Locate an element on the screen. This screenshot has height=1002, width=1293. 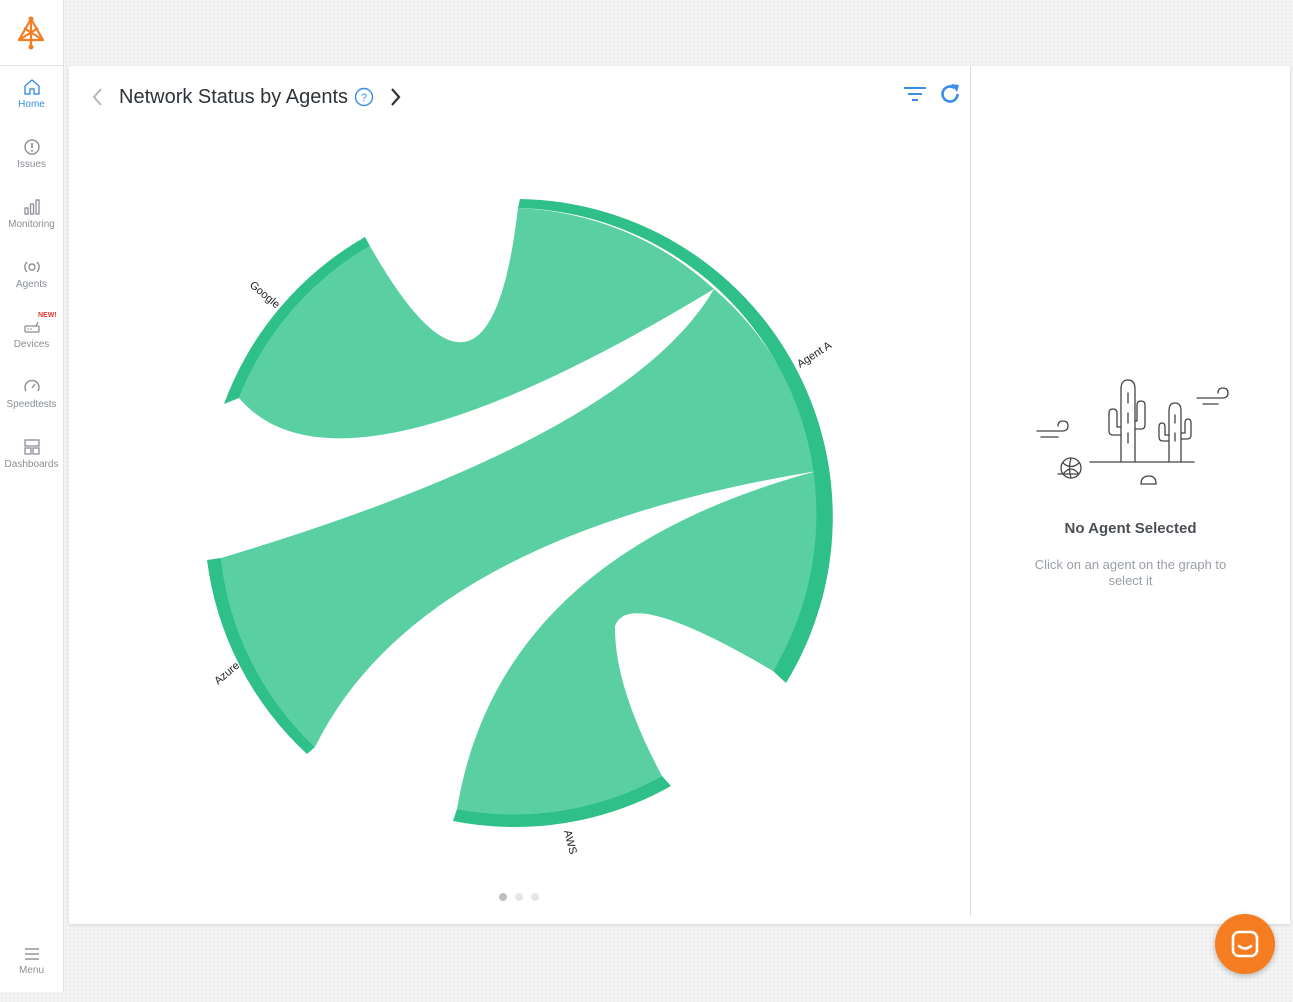
sidebar-item-speedtests: Speedtests is located at coordinates (31, 406).